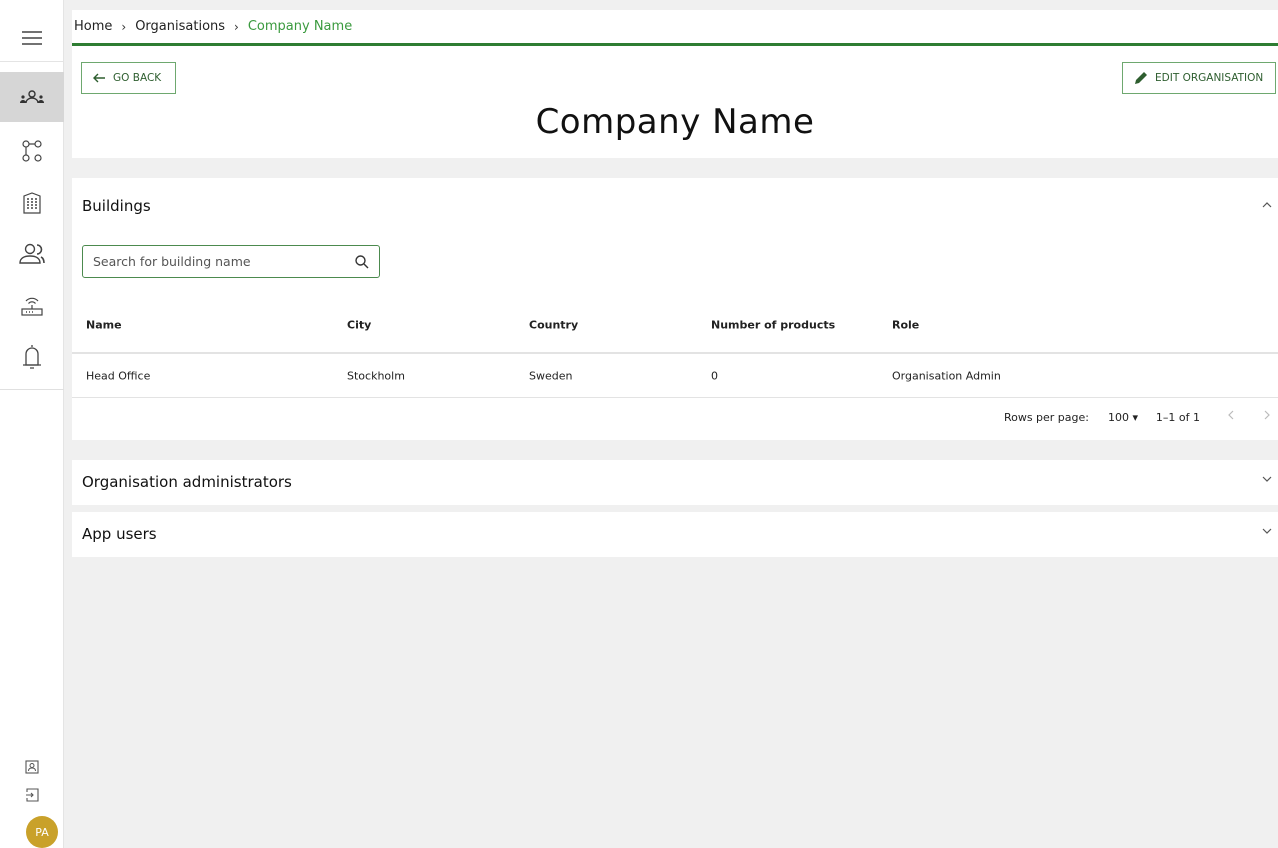 Image resolution: width=1278 pixels, height=848 pixels. I want to click on bell-icon, so click(32, 357).